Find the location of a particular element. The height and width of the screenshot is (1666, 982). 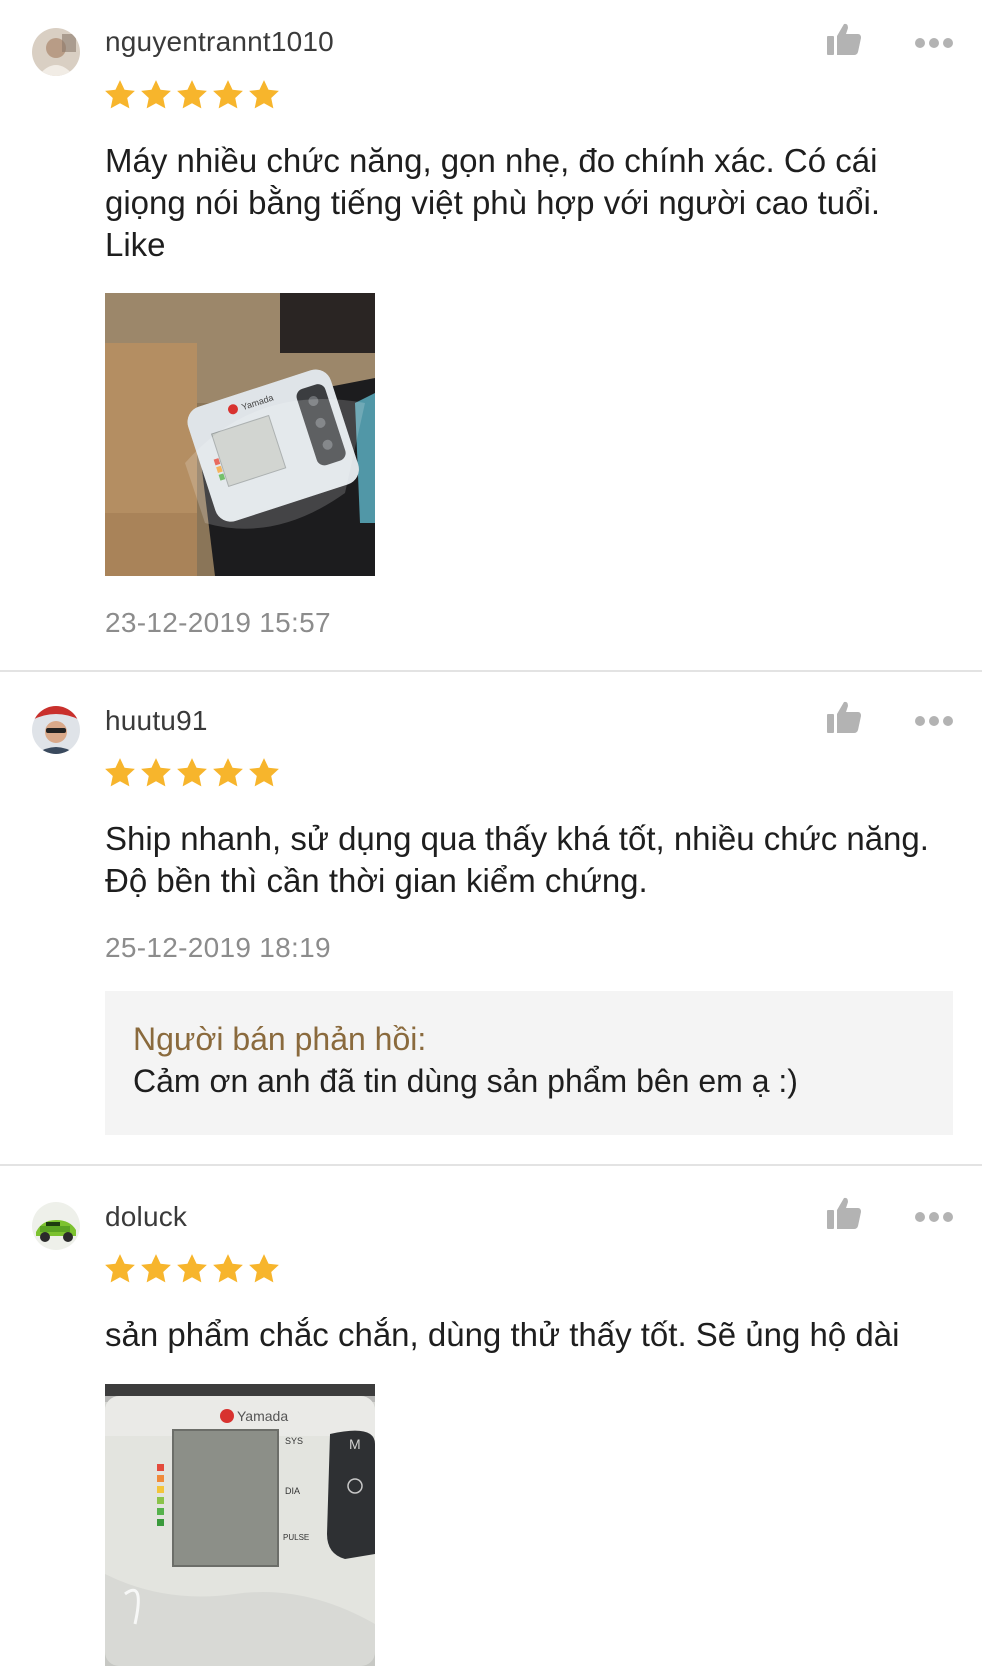

device-button-m: M is located at coordinates (355, 1444).